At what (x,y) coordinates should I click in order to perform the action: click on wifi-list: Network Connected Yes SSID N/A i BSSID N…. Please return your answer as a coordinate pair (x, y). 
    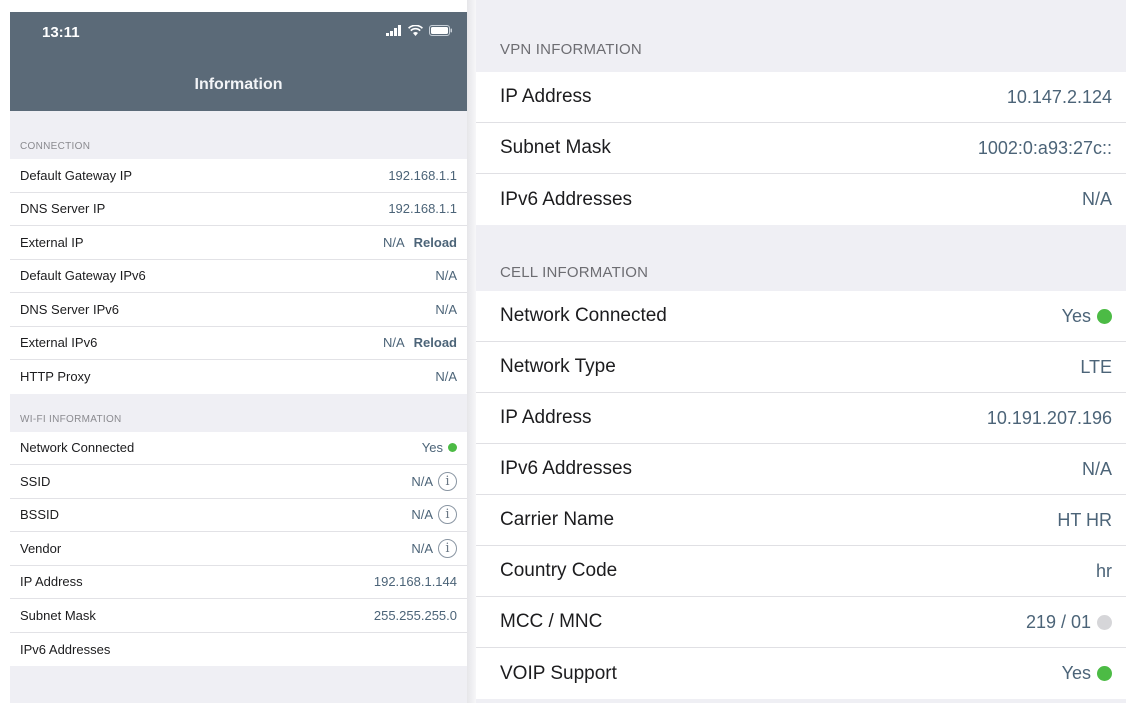
    Looking at the image, I should click on (238, 549).